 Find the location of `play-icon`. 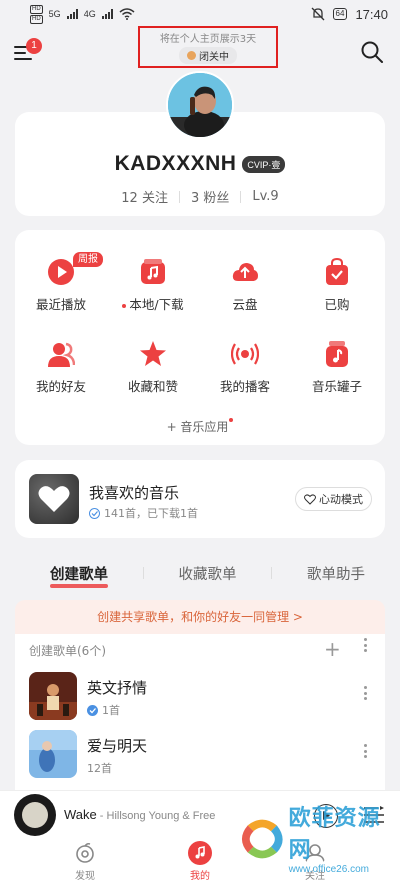

play-icon is located at coordinates (61, 272).